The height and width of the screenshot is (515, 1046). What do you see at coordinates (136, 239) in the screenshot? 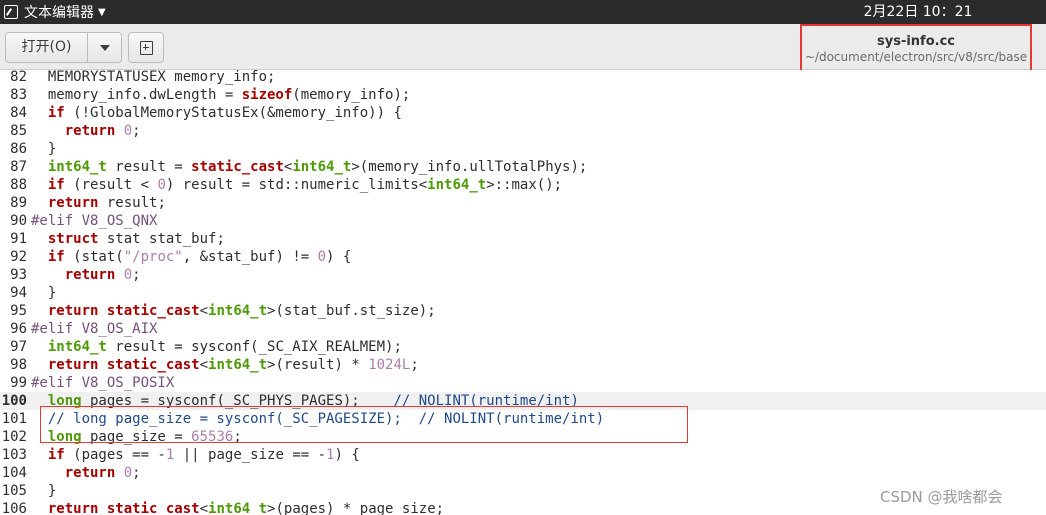
I see `code-text: struct stat stat_buf;` at bounding box center [136, 239].